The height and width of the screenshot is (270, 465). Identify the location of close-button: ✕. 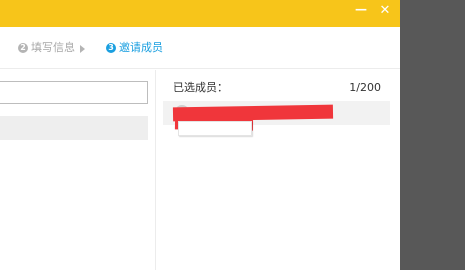
(385, 11).